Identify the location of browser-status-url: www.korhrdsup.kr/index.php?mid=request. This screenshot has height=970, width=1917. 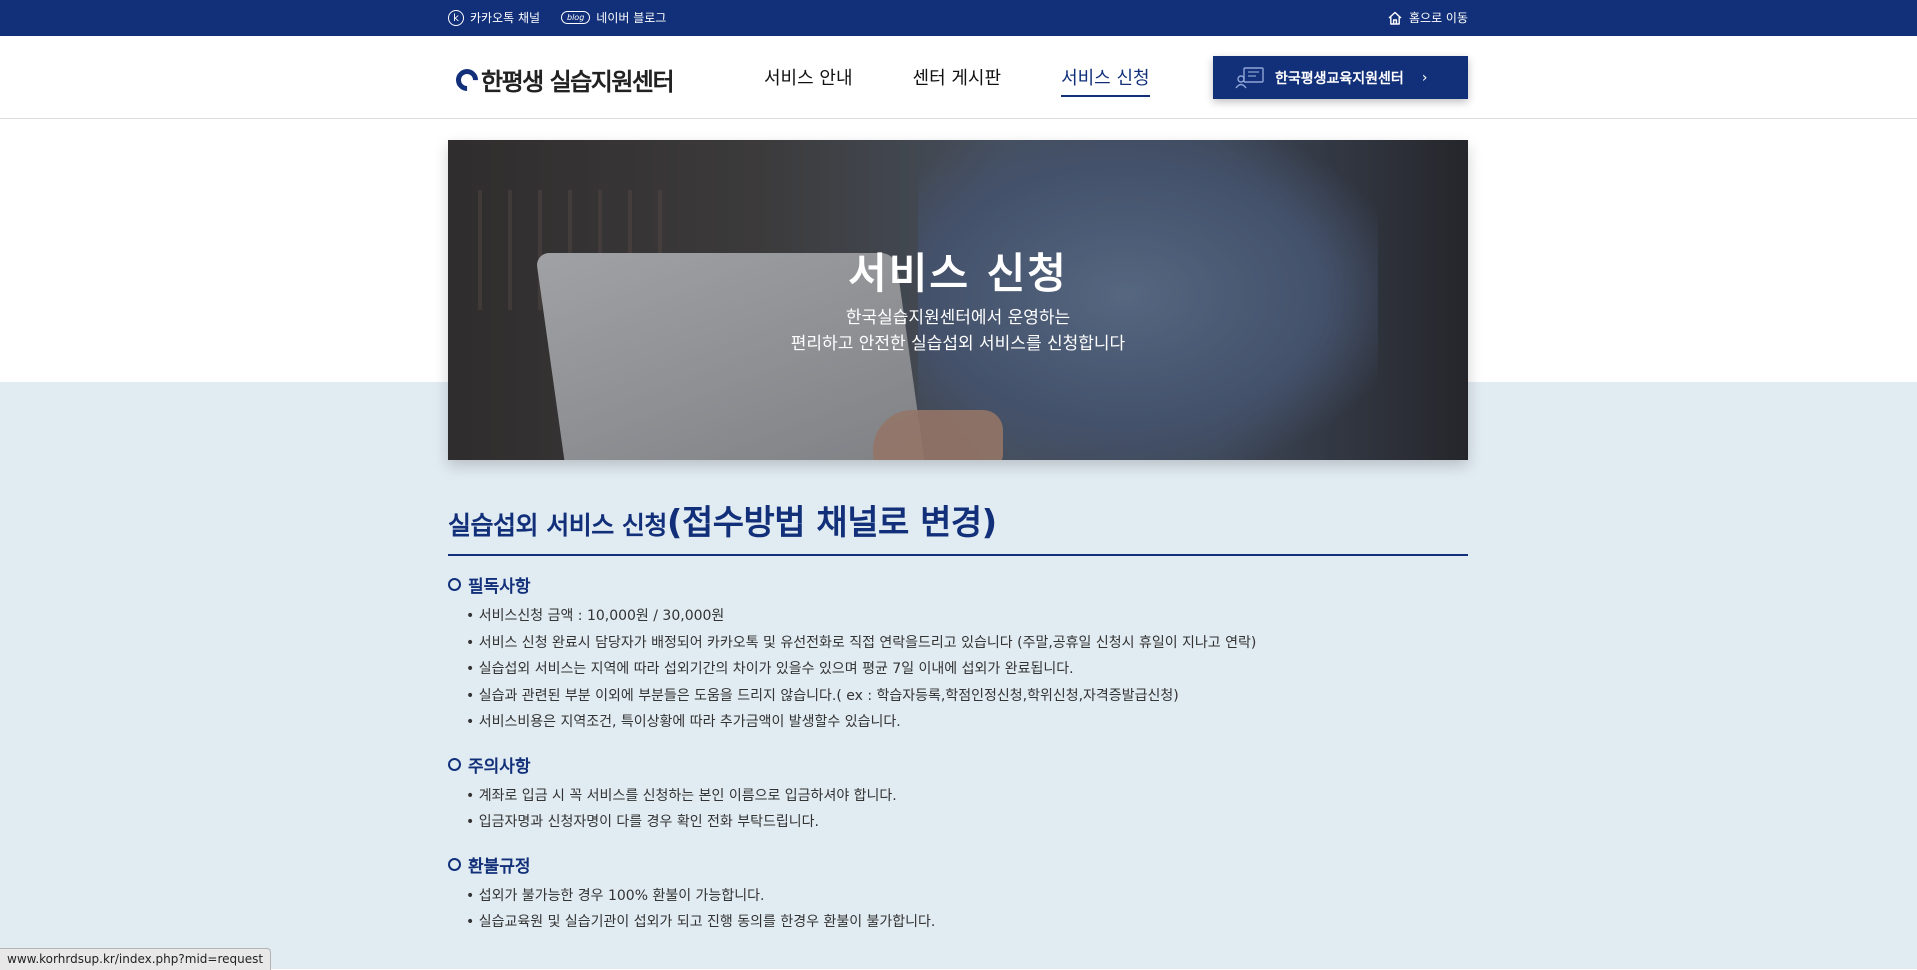
(136, 959).